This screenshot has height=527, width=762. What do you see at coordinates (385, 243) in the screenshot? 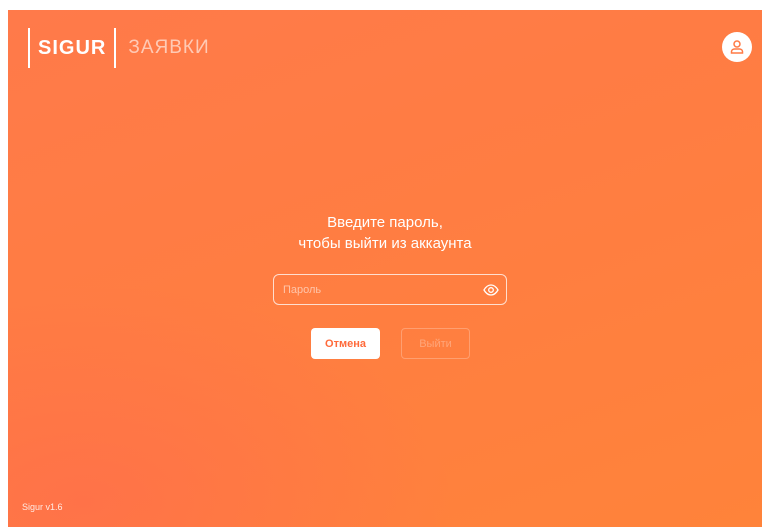
I see `prompt-line-2: чтобы выйти из аккаунта` at bounding box center [385, 243].